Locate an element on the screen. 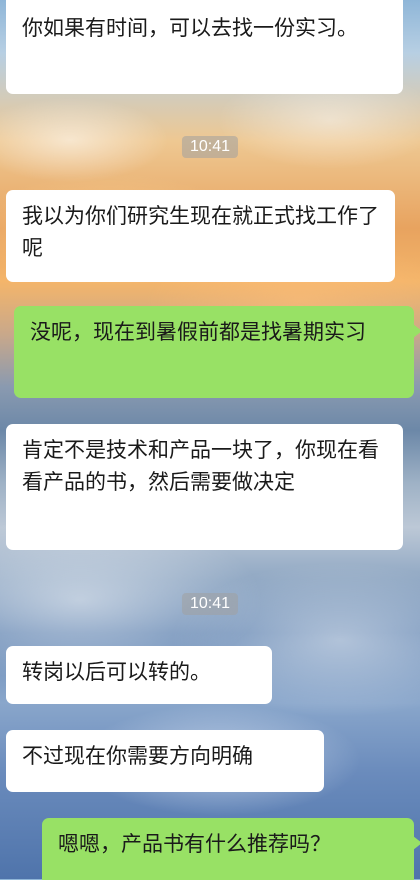 This screenshot has width=420, height=880. message-text: 不过现在你需要方向明确 is located at coordinates (137, 756).